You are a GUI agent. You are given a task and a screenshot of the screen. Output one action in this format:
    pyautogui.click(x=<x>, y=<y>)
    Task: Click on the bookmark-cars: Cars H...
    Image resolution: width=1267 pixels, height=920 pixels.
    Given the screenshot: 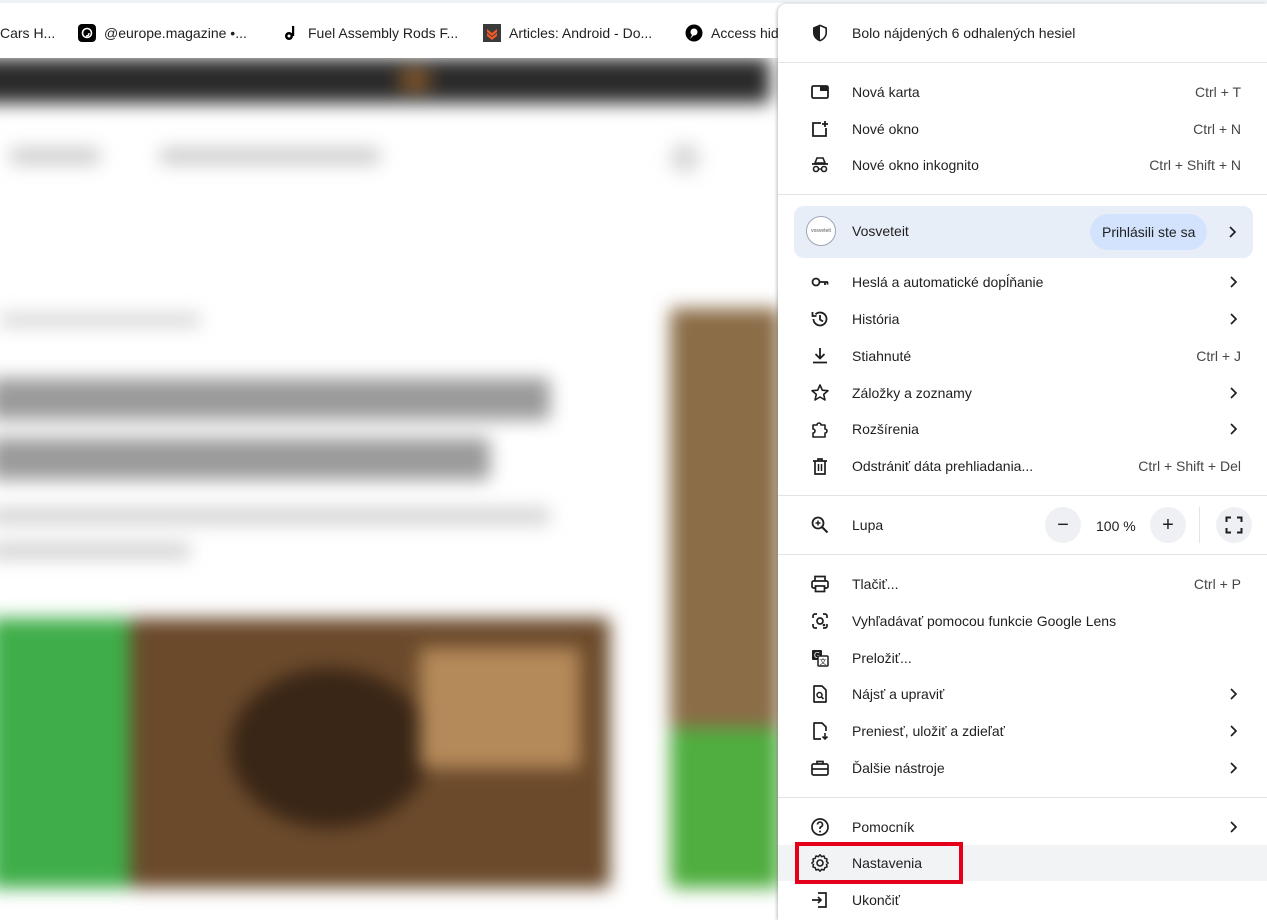 What is the action you would take?
    pyautogui.click(x=27, y=33)
    